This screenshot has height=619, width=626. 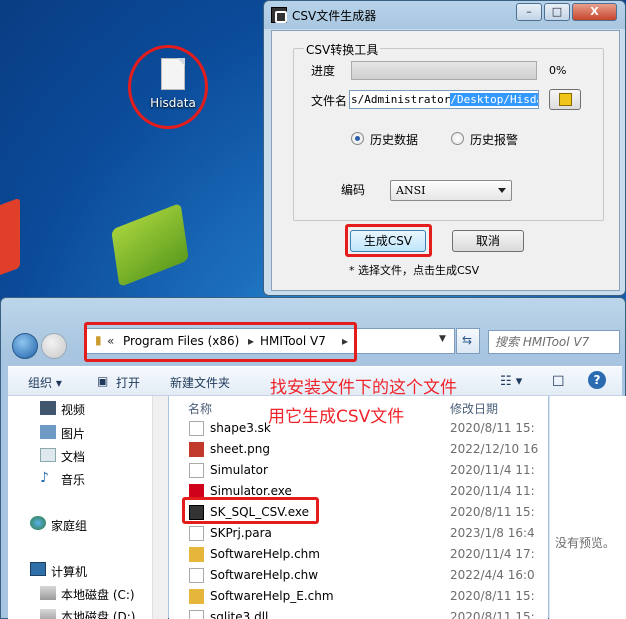 What do you see at coordinates (329, 101) in the screenshot?
I see `filename-label: 文件名` at bounding box center [329, 101].